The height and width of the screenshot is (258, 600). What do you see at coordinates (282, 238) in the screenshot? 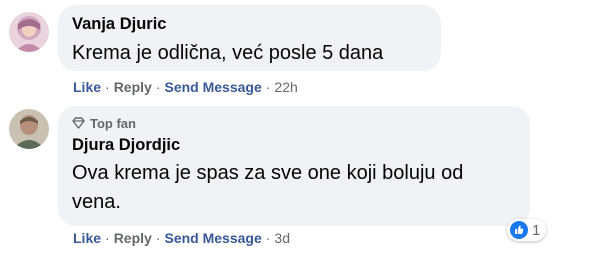
I see `comment-timestamp: 3d` at bounding box center [282, 238].